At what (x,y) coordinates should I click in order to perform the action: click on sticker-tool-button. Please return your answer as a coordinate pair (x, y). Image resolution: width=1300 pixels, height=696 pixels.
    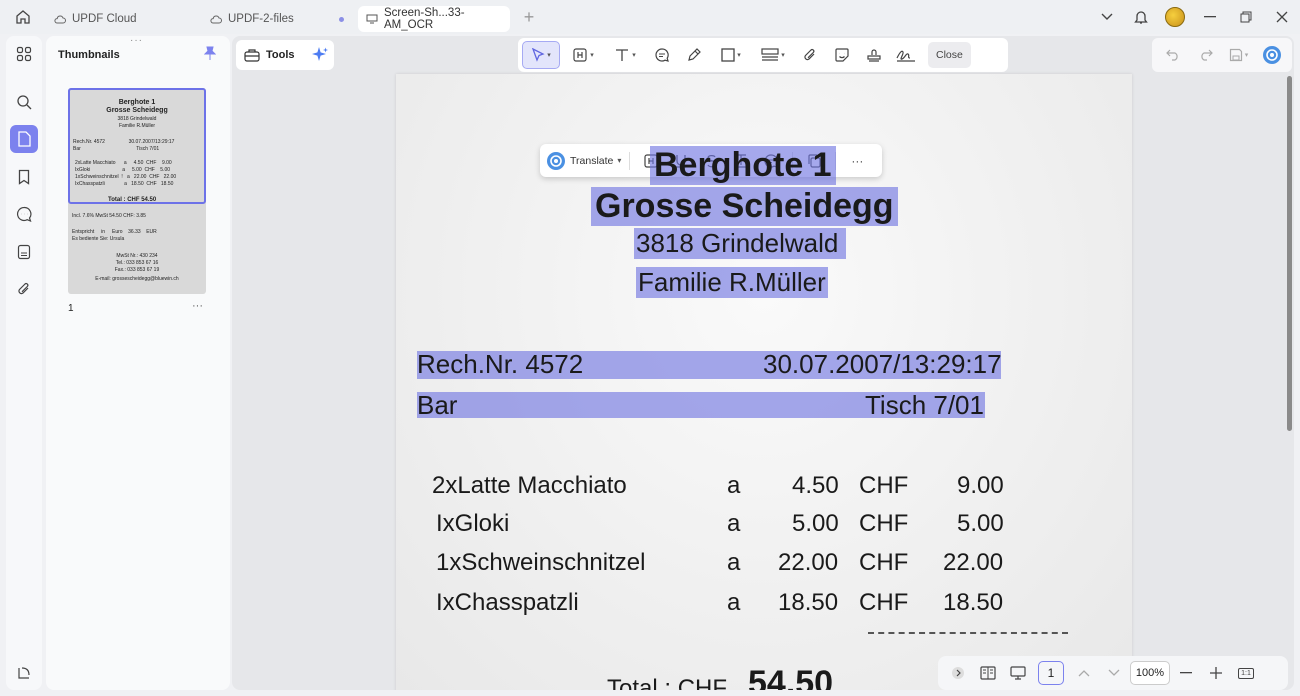
    Looking at the image, I should click on (842, 55).